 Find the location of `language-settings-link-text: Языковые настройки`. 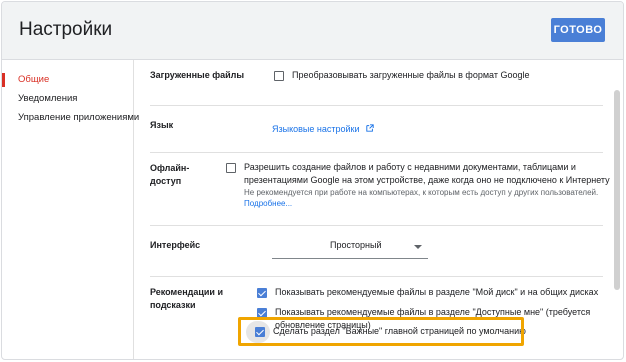

language-settings-link-text: Языковые настройки is located at coordinates (316, 129).